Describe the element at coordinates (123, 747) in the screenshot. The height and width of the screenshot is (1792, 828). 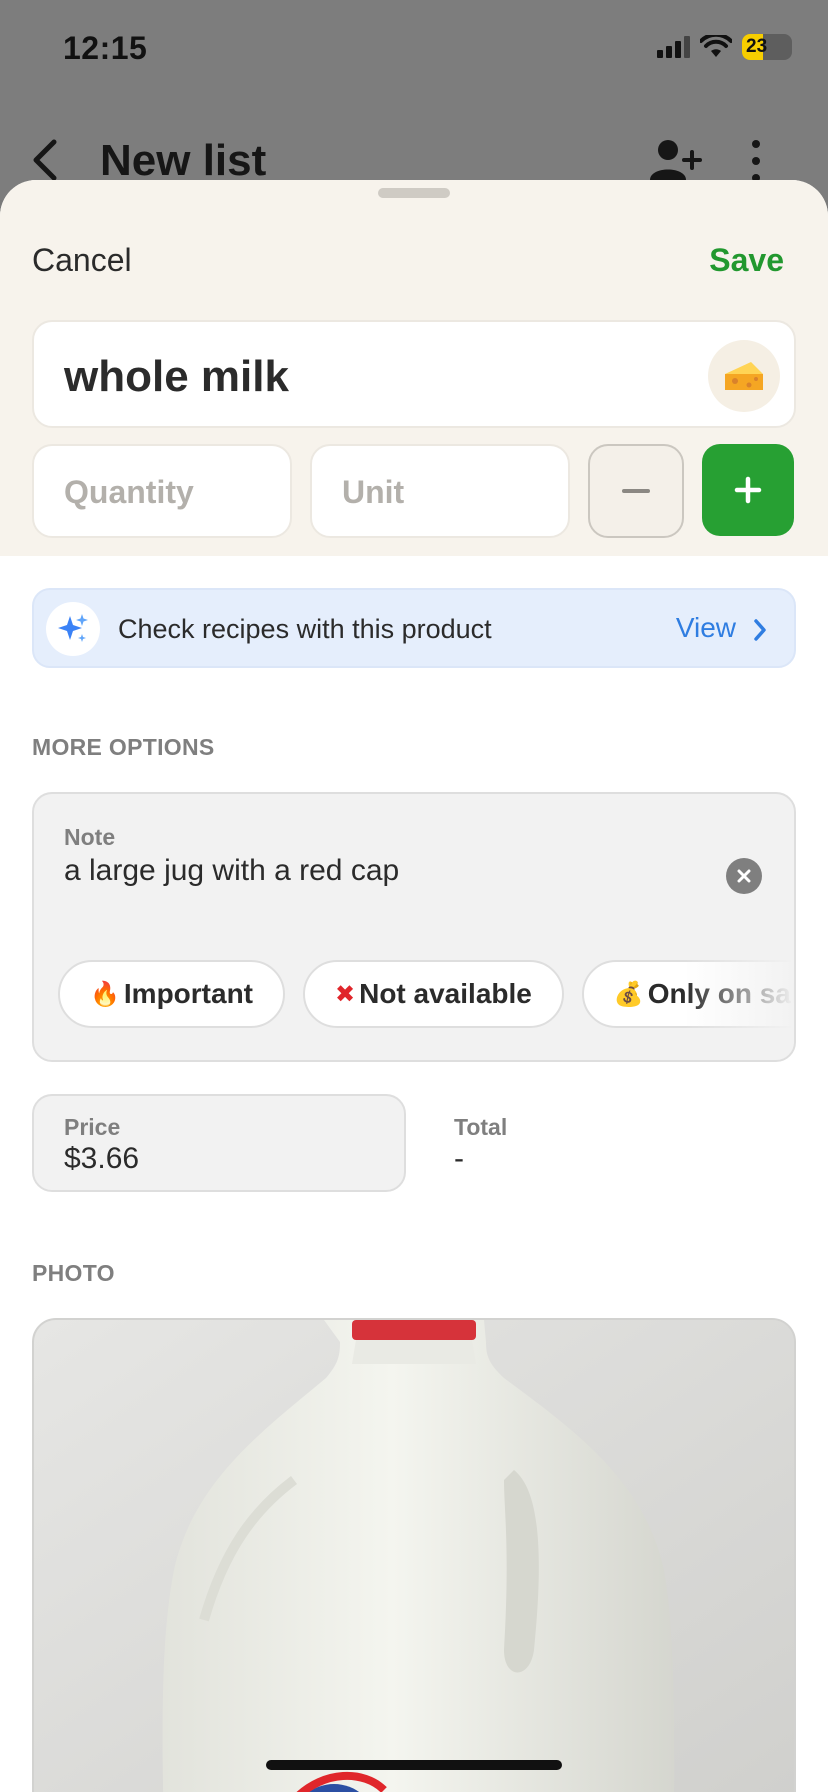
I see `more-options-heading: MORE OPTIONS` at that location.